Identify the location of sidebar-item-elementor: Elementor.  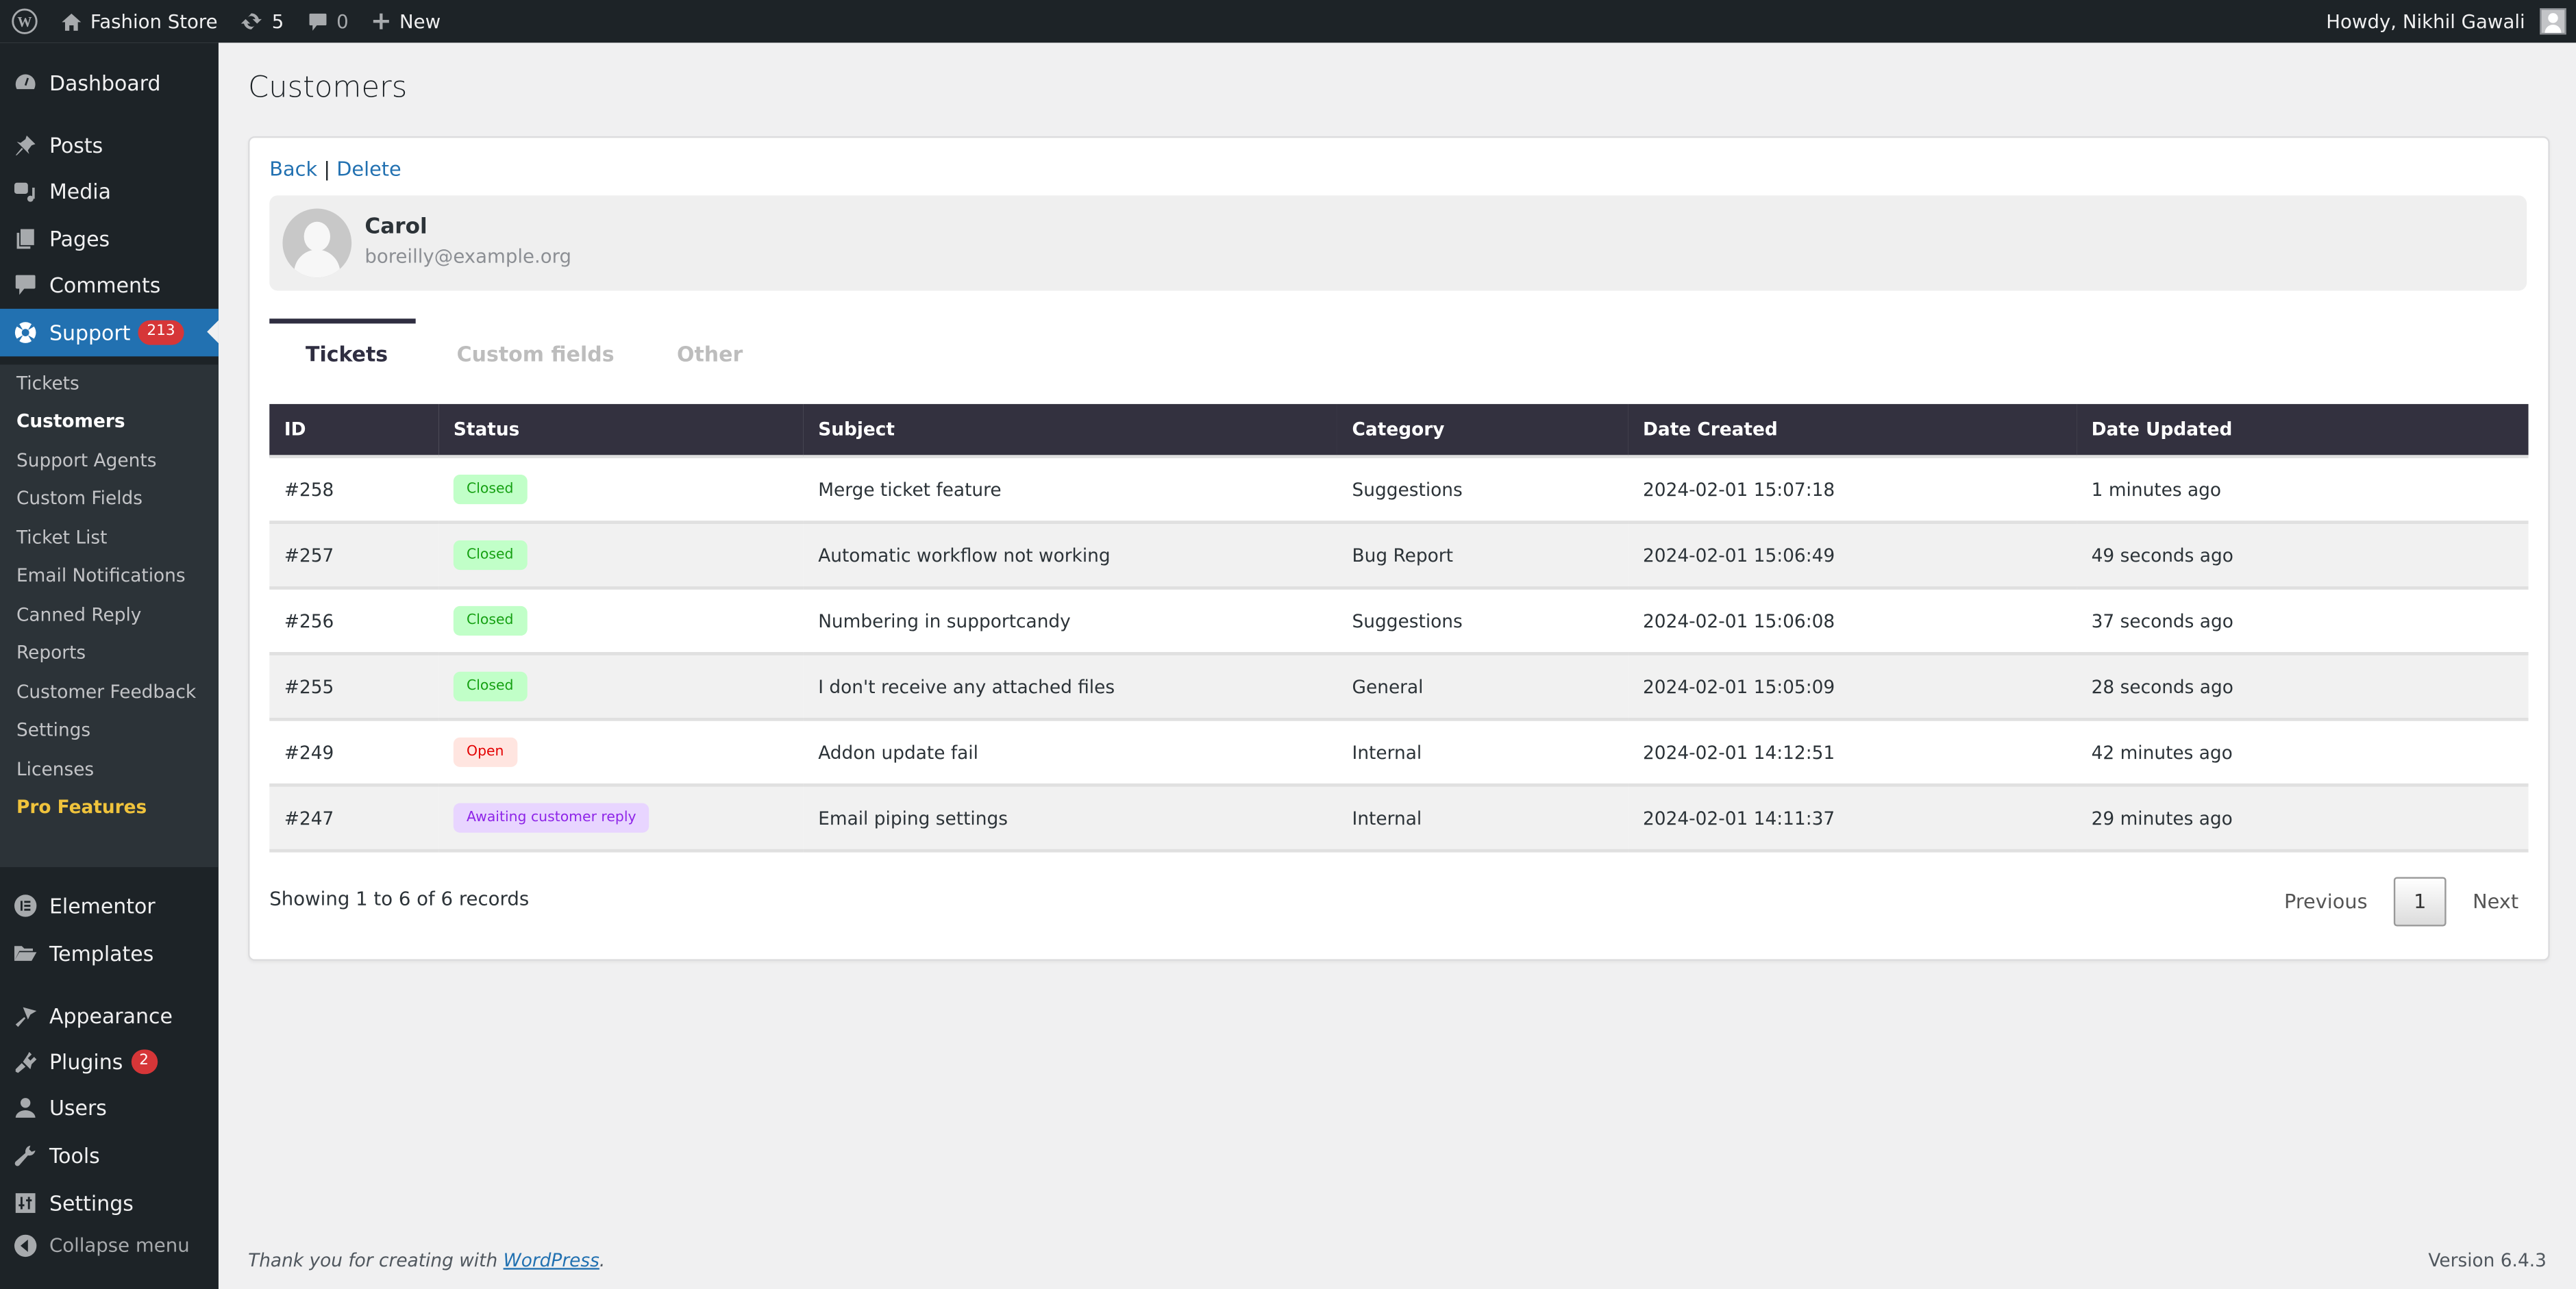
(109, 905).